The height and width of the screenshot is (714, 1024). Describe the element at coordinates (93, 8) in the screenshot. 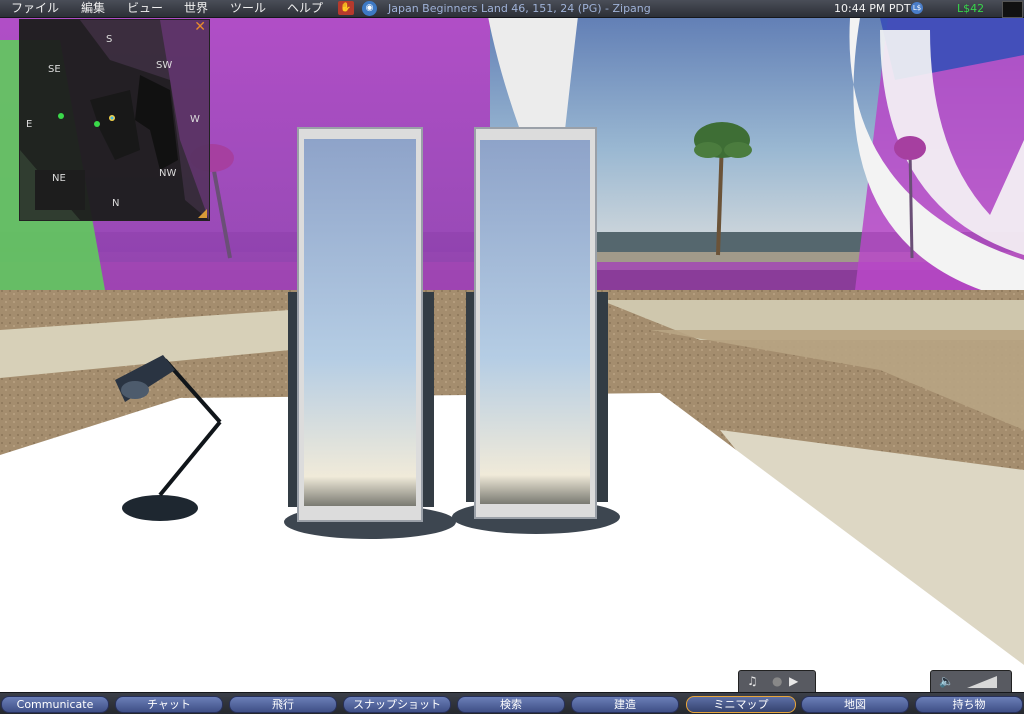

I see `menu-edit: 編集` at that location.